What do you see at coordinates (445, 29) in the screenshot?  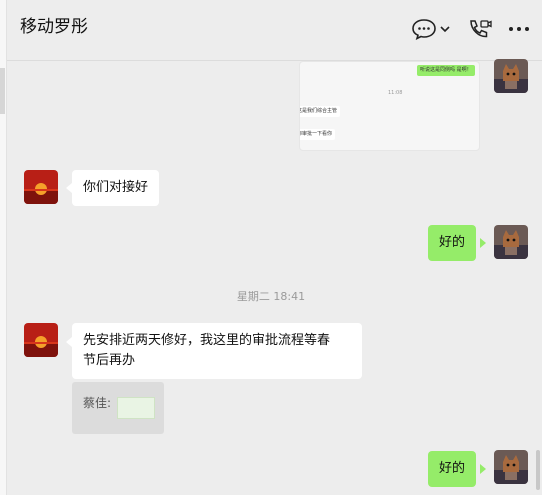 I see `chevron-down-icon` at bounding box center [445, 29].